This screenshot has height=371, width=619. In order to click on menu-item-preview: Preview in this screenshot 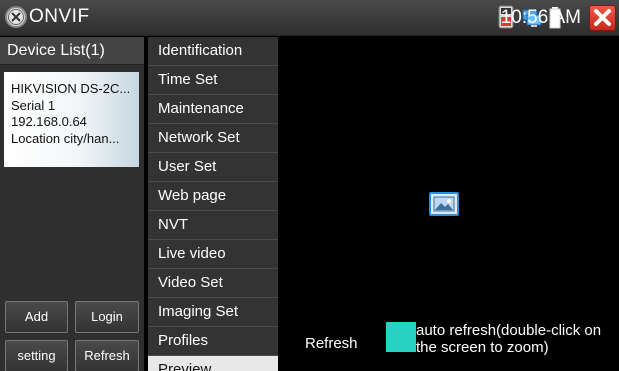, I will do `click(213, 363)`.